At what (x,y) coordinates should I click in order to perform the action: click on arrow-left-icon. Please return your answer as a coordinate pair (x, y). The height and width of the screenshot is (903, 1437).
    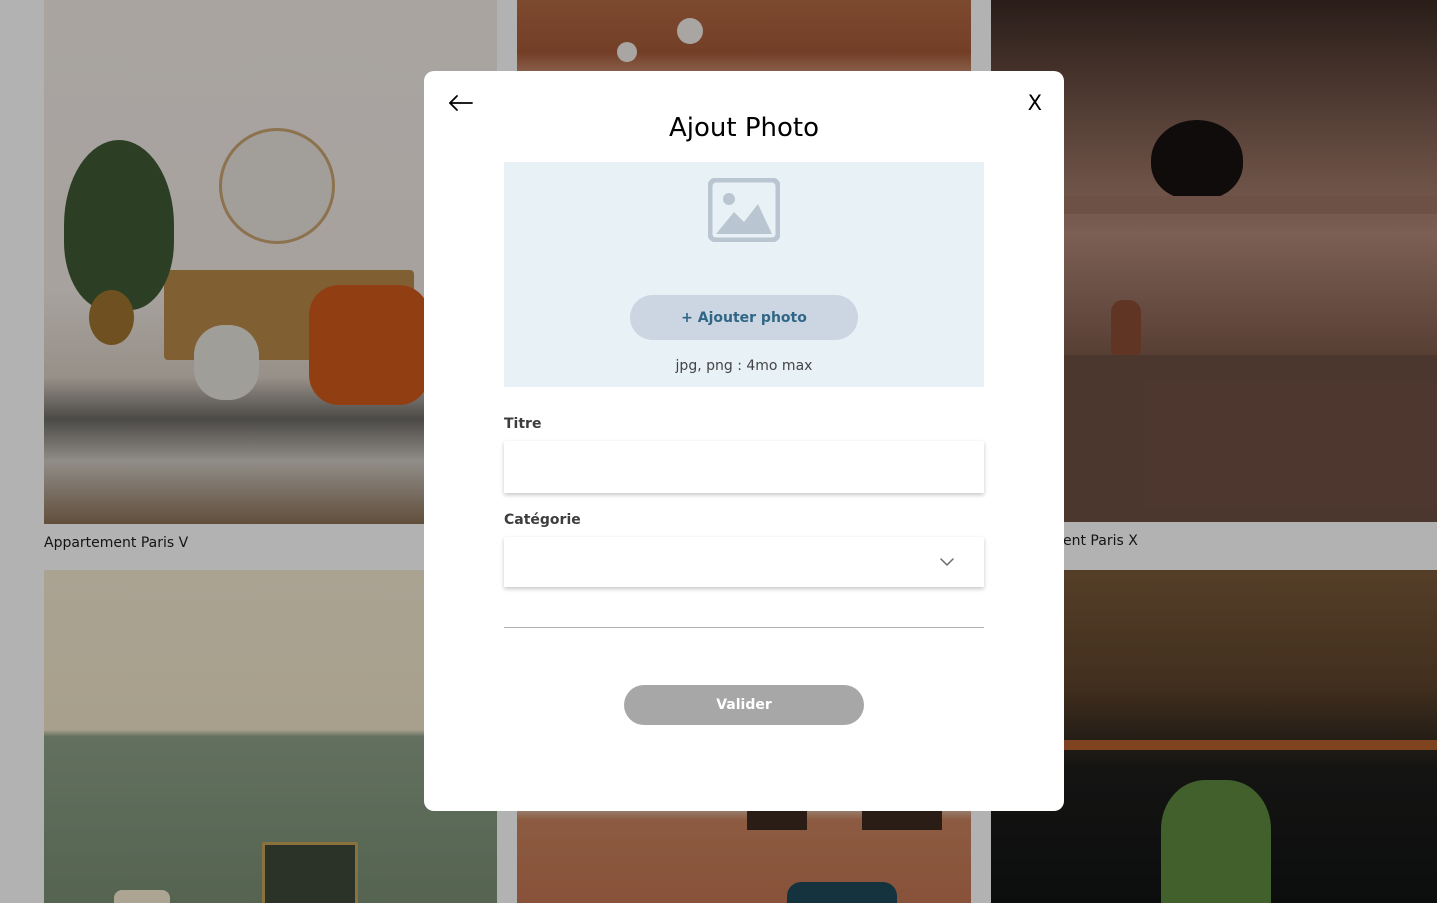
    Looking at the image, I should click on (461, 103).